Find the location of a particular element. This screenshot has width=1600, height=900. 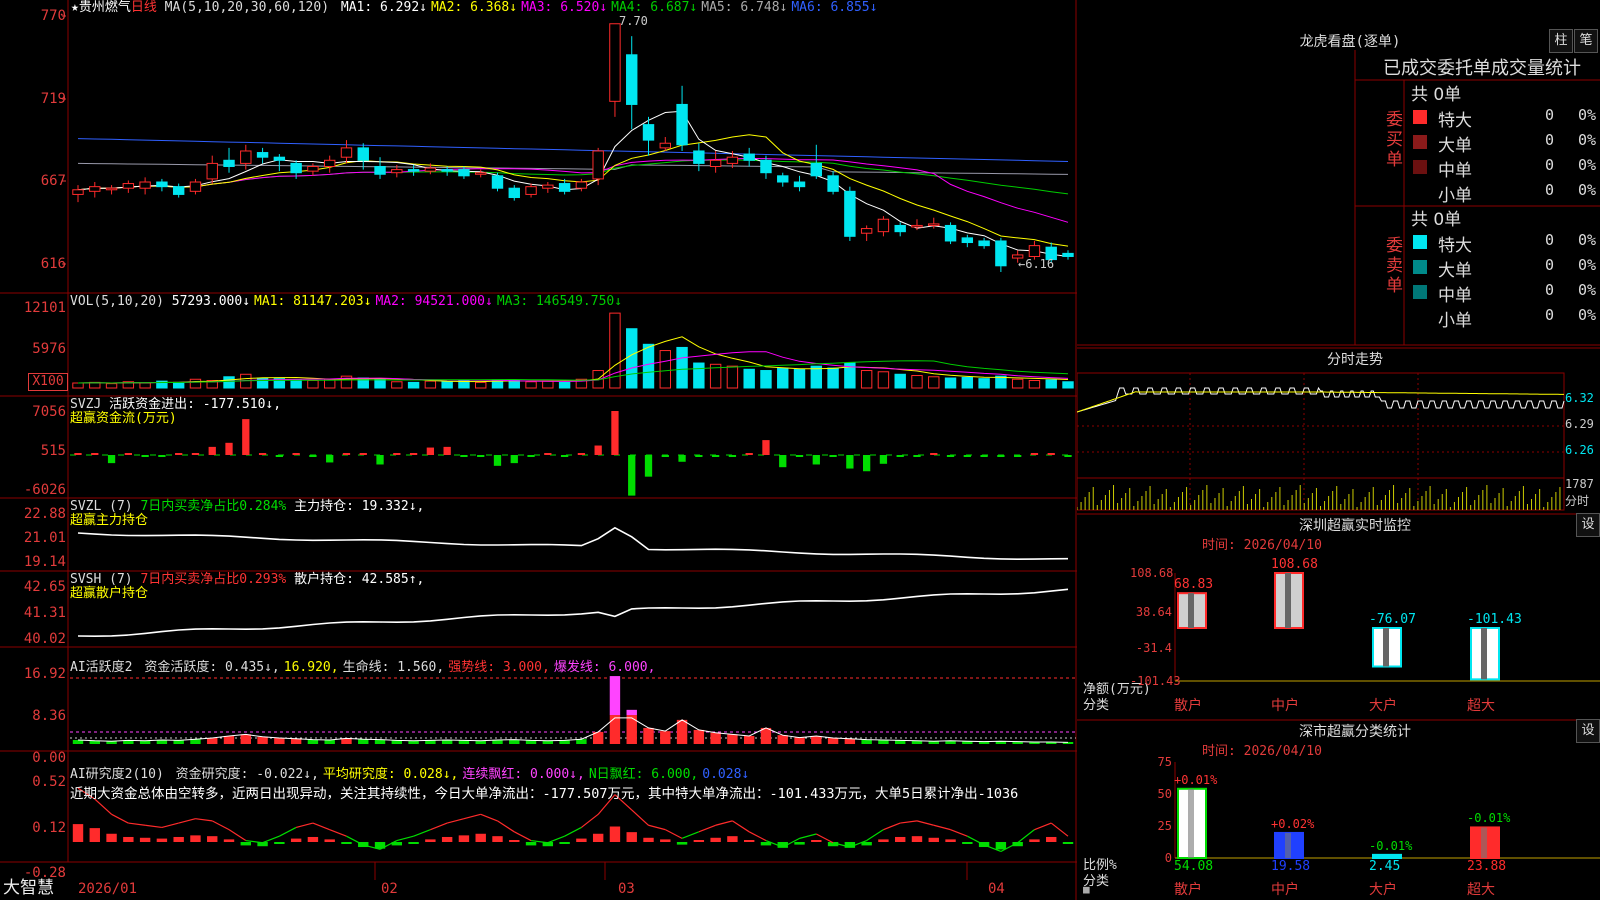

x-label-jan: 2026/01 is located at coordinates (108, 889).